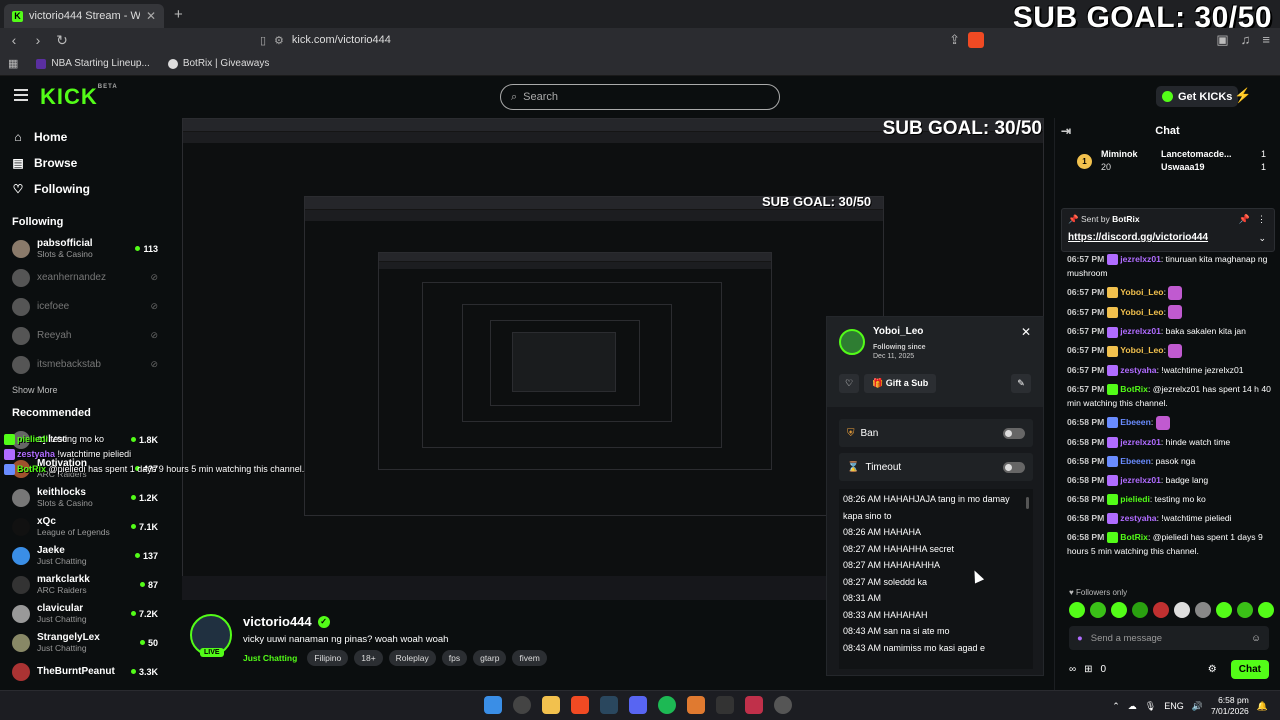 This screenshot has width=1280, height=720. Describe the element at coordinates (85, 163) in the screenshot. I see `nav-browse: ▤ Browse` at that location.